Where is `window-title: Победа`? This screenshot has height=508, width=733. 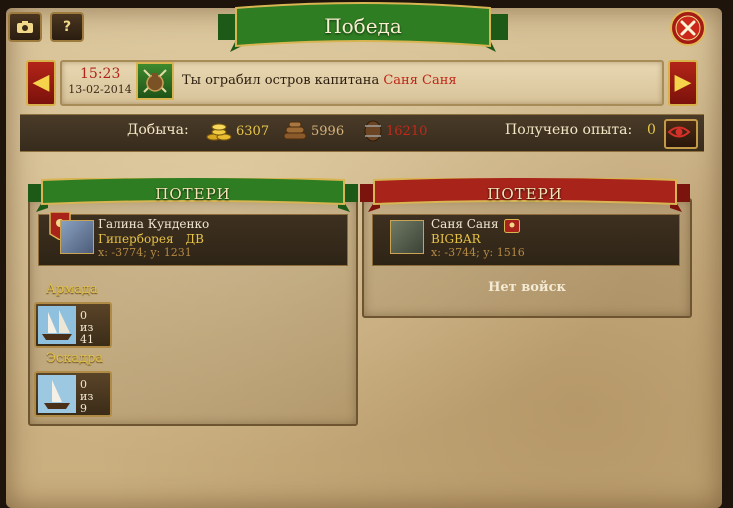
window-title: Победа is located at coordinates (363, 26).